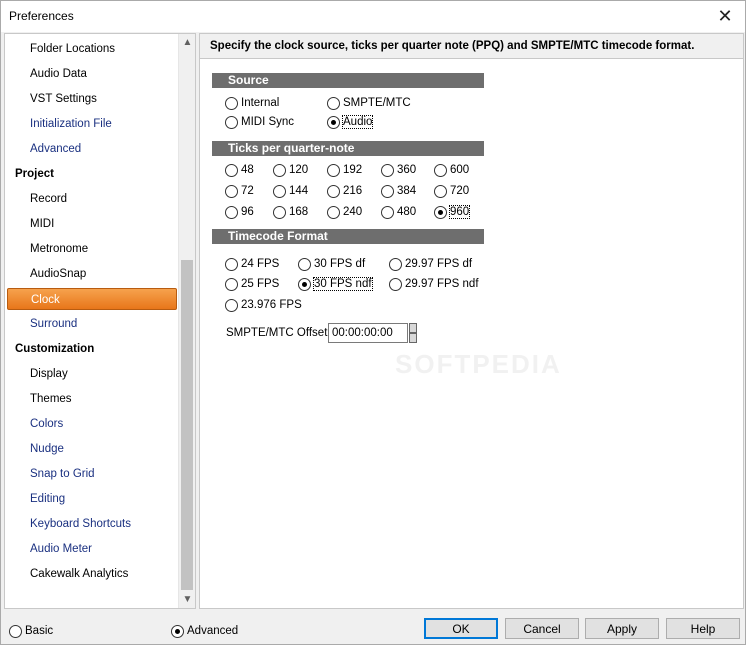  I want to click on tree-item-cakewalk-analytics: Cakewalk Analytics, so click(79, 574).